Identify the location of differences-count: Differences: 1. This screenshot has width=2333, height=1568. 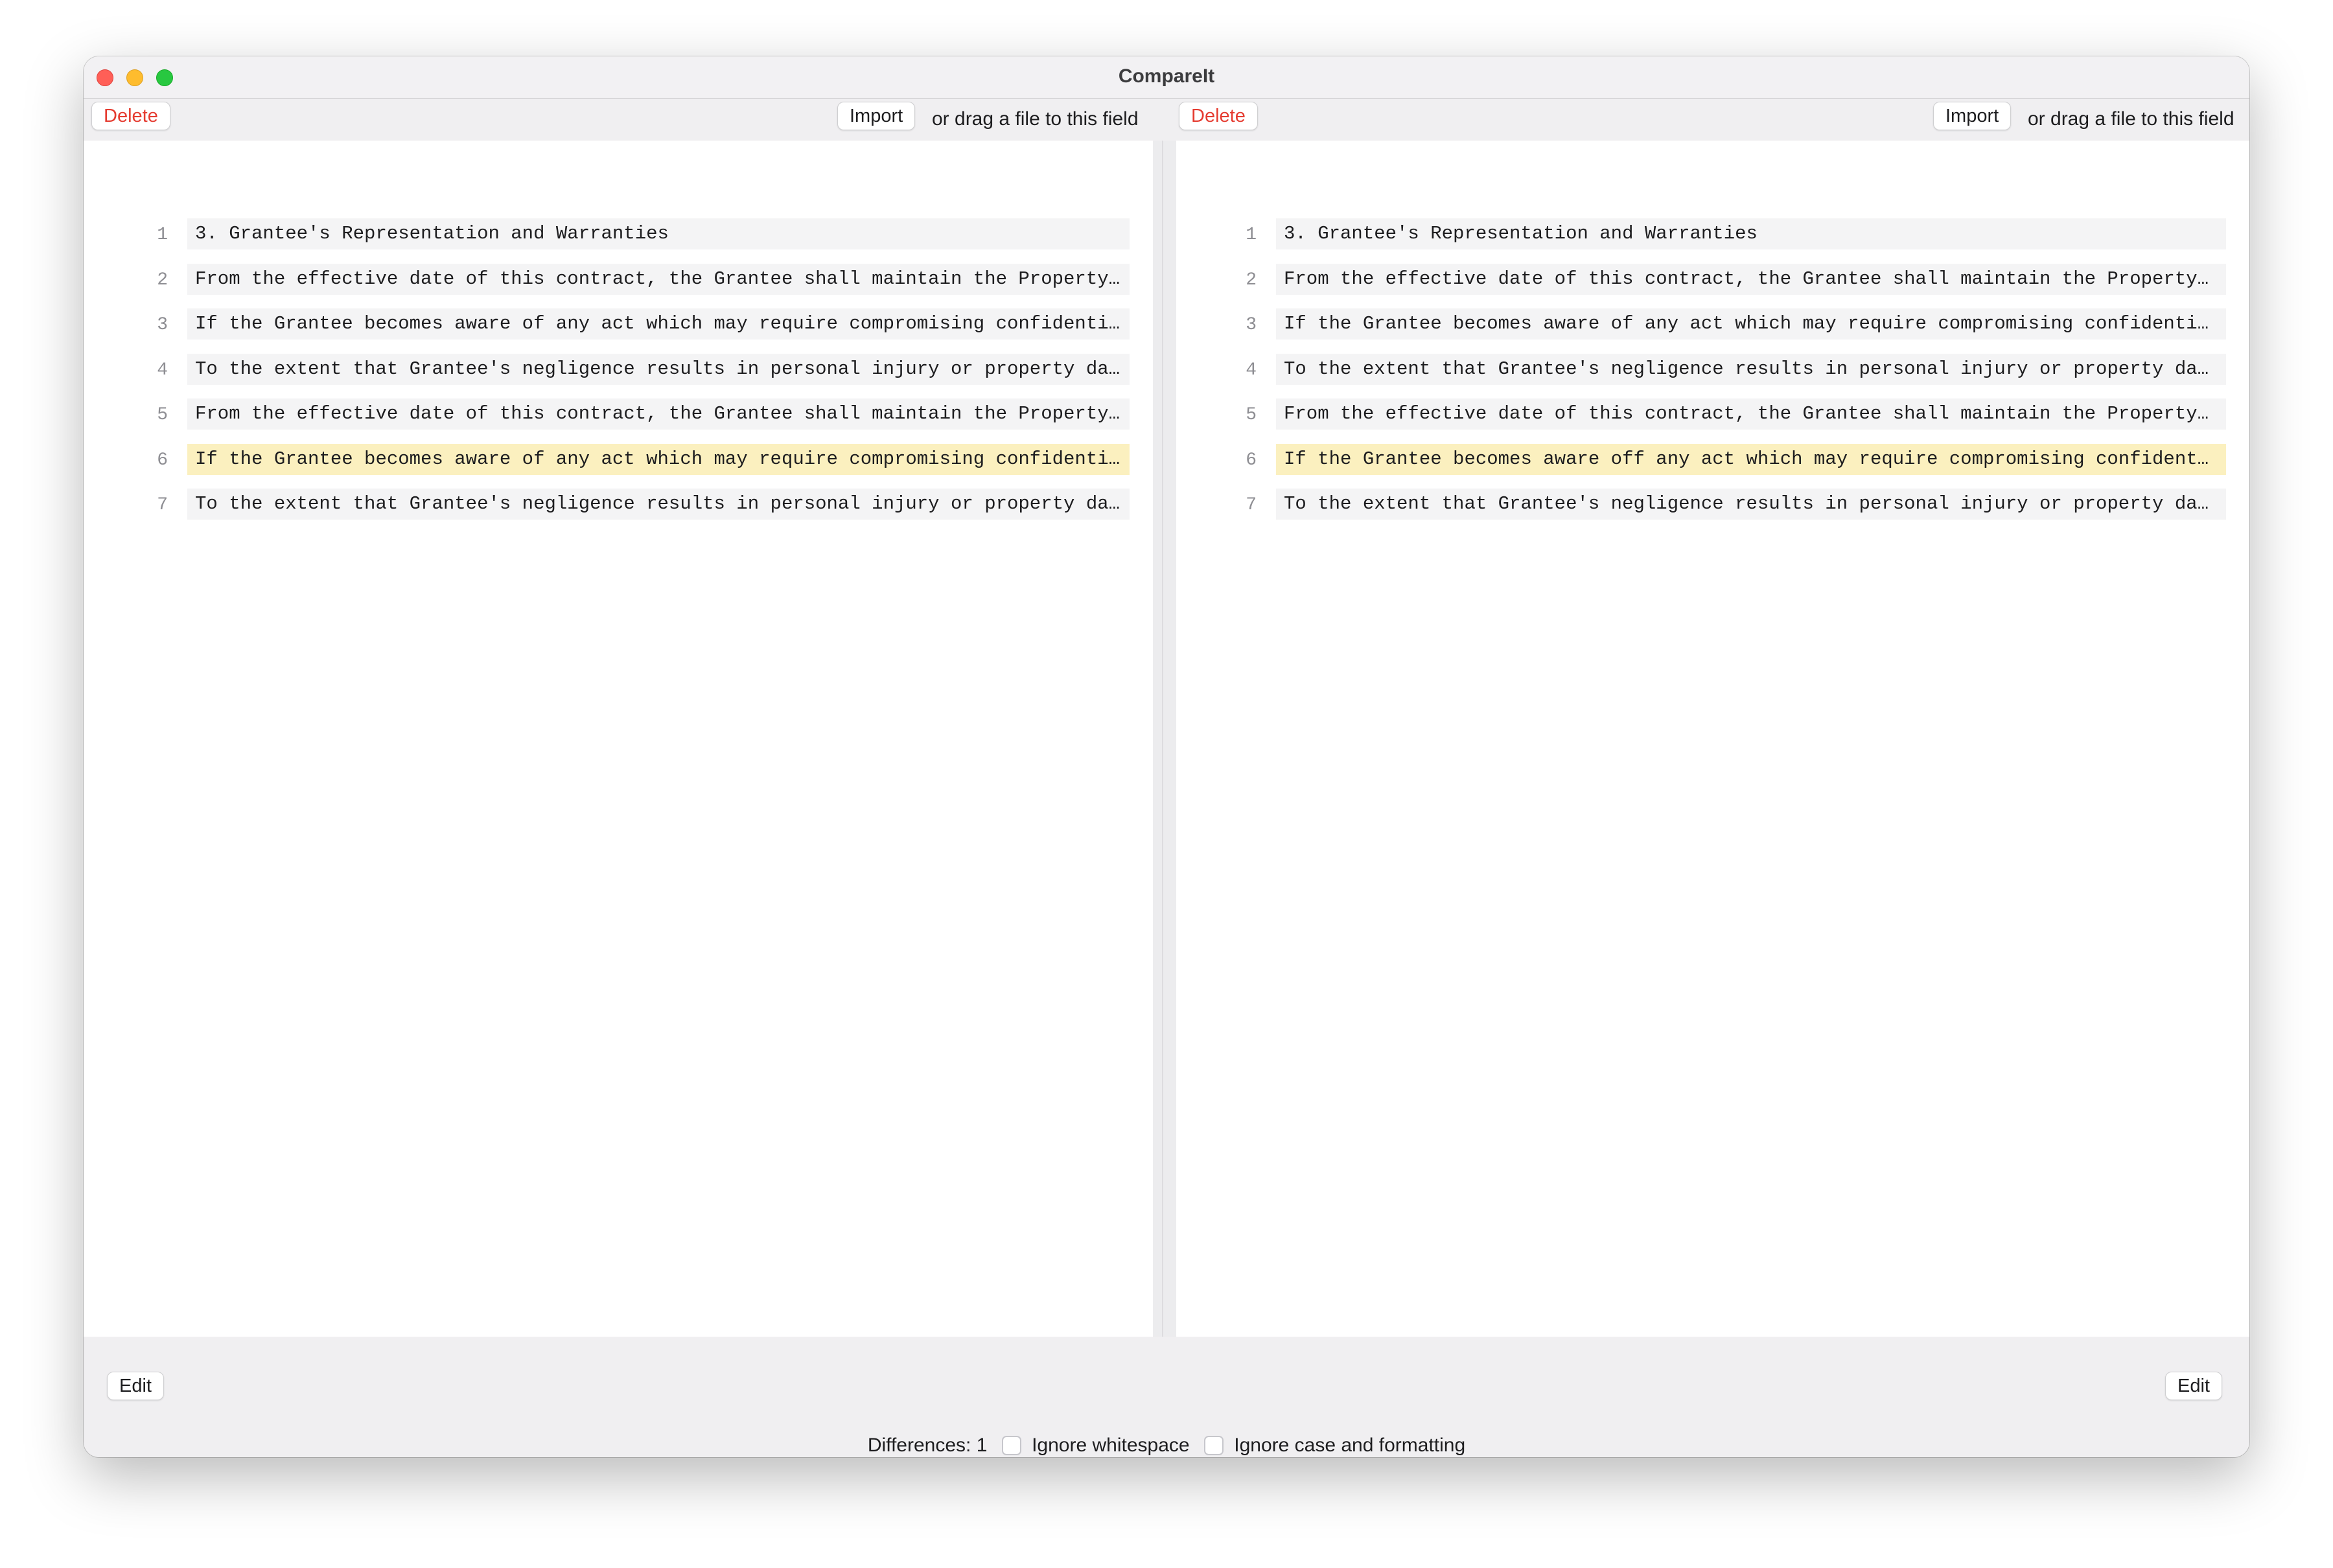
(928, 1446).